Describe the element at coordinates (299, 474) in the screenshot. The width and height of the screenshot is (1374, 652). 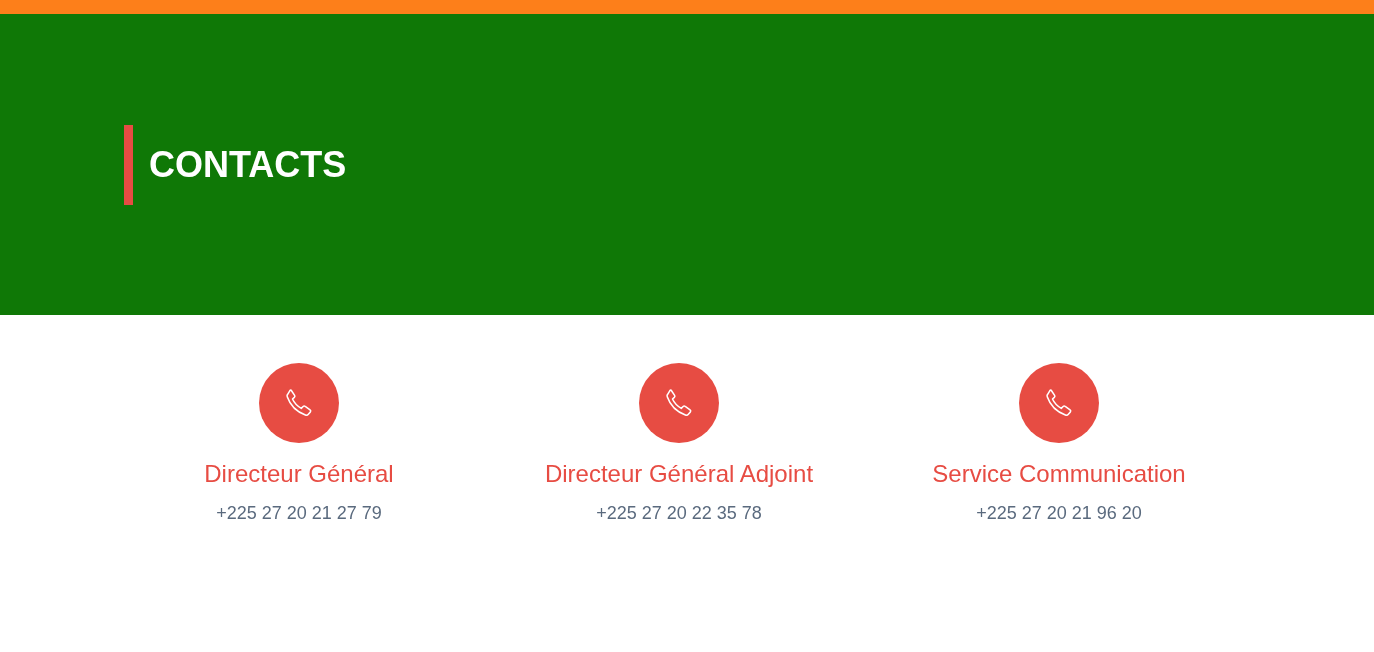
I see `contact-title: Directeur Général` at that location.